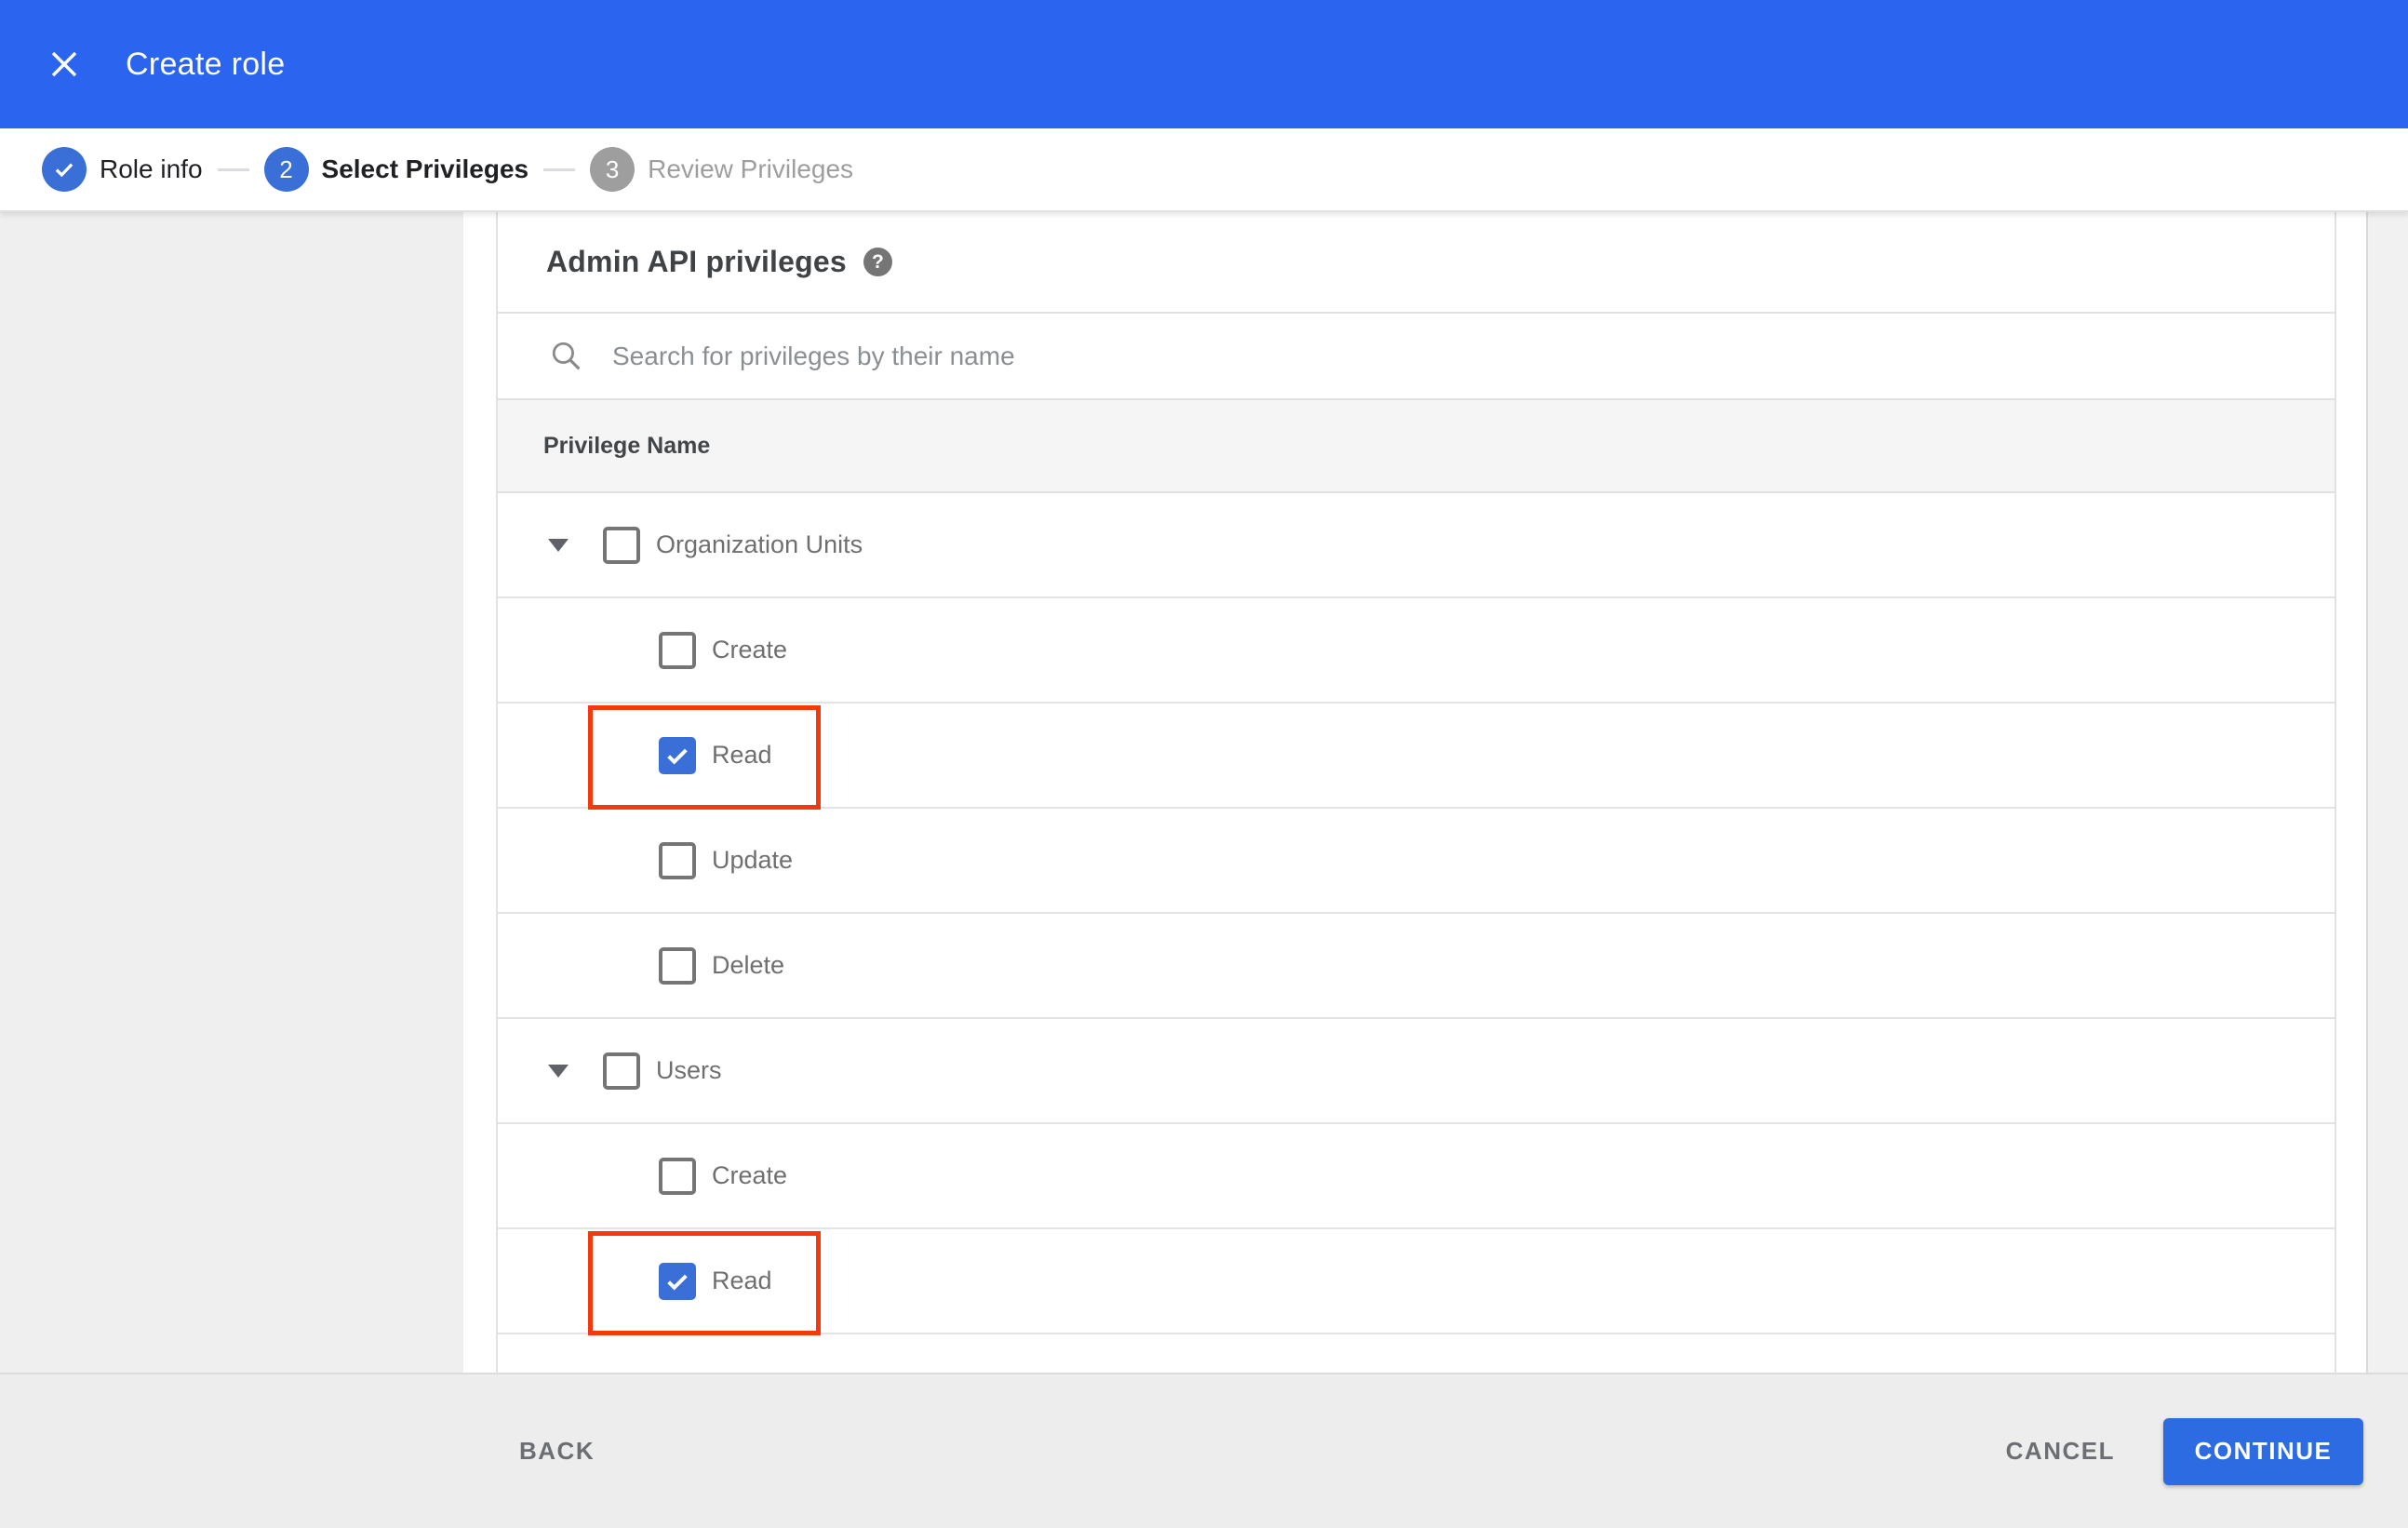 Image resolution: width=2408 pixels, height=1528 pixels. I want to click on check-icon, so click(65, 170).